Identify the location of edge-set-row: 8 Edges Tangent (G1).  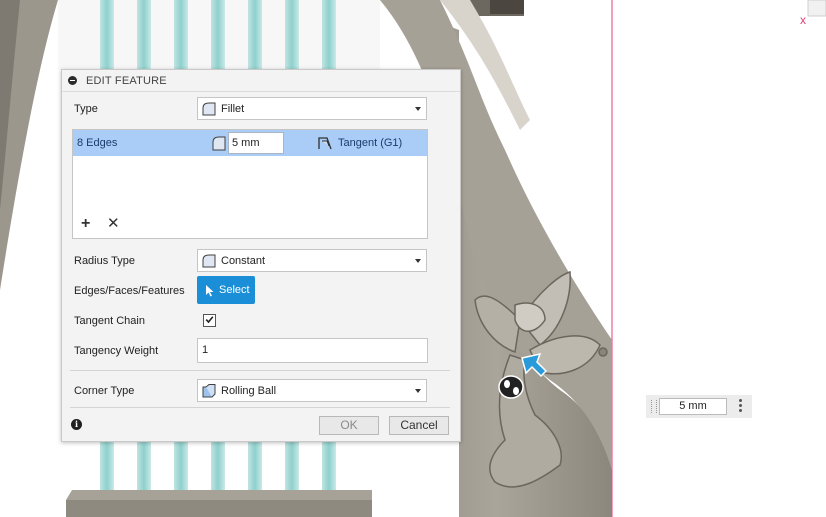
(250, 143).